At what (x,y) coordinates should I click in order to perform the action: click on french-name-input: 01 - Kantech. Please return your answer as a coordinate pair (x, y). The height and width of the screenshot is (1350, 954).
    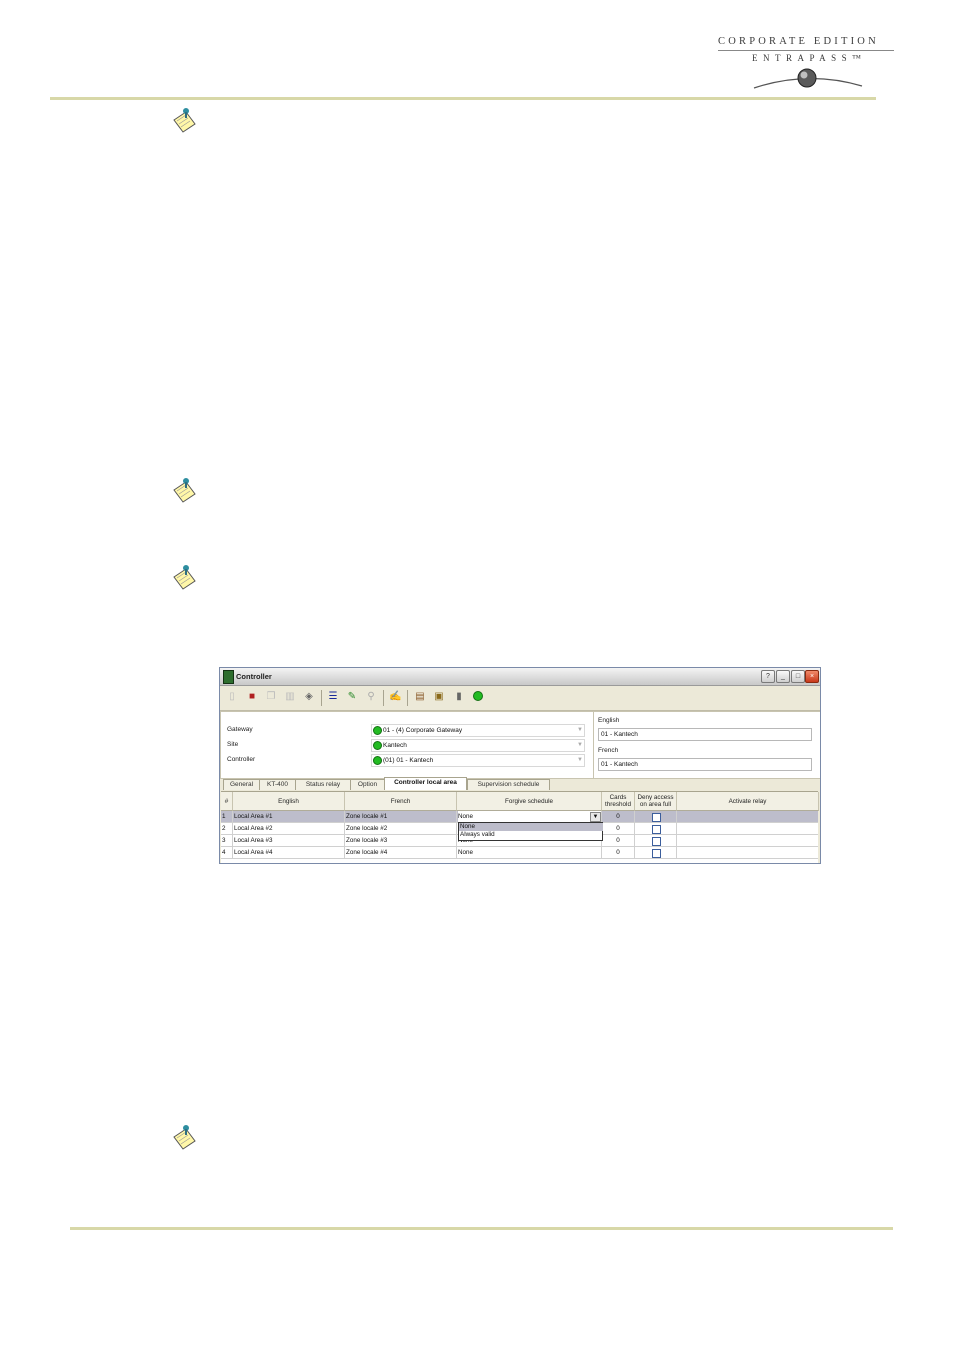
    Looking at the image, I should click on (705, 764).